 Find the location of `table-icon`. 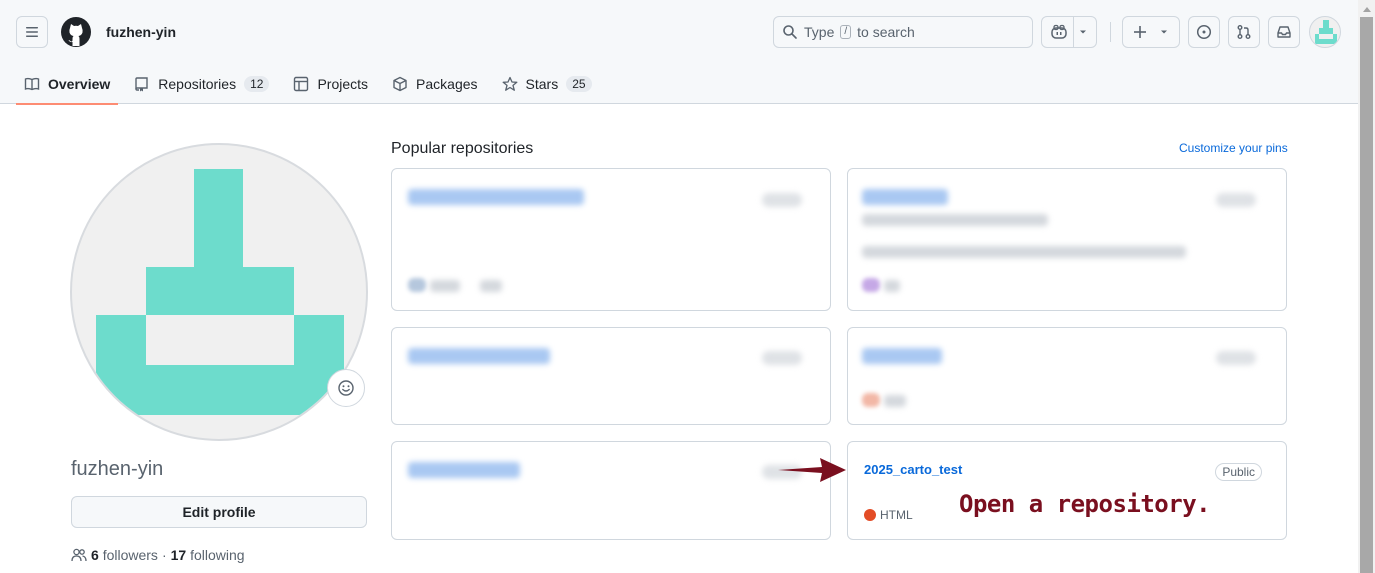

table-icon is located at coordinates (301, 84).